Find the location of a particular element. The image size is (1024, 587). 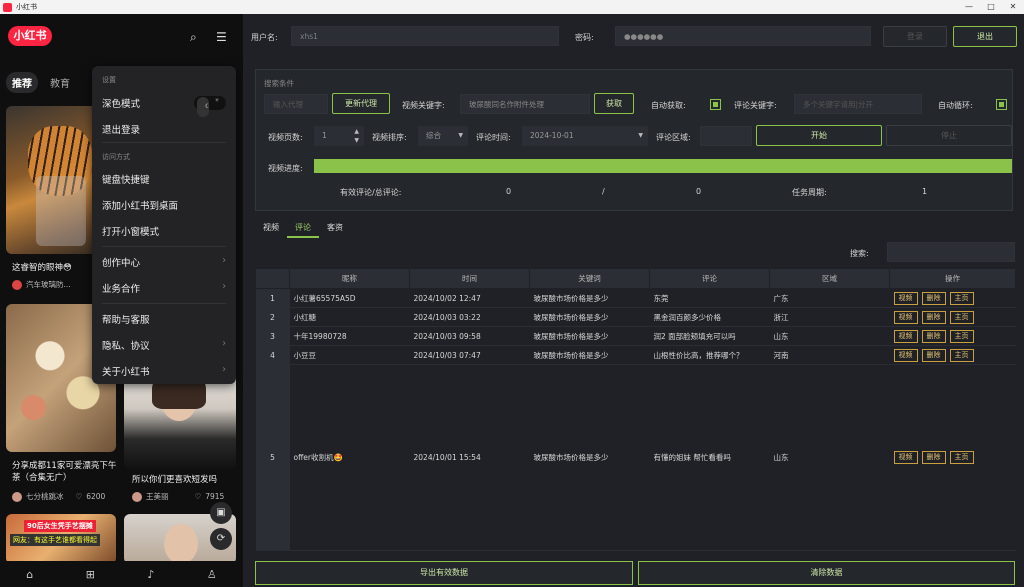

menu-item-privacy: 隐私、协议 › is located at coordinates (164, 345).